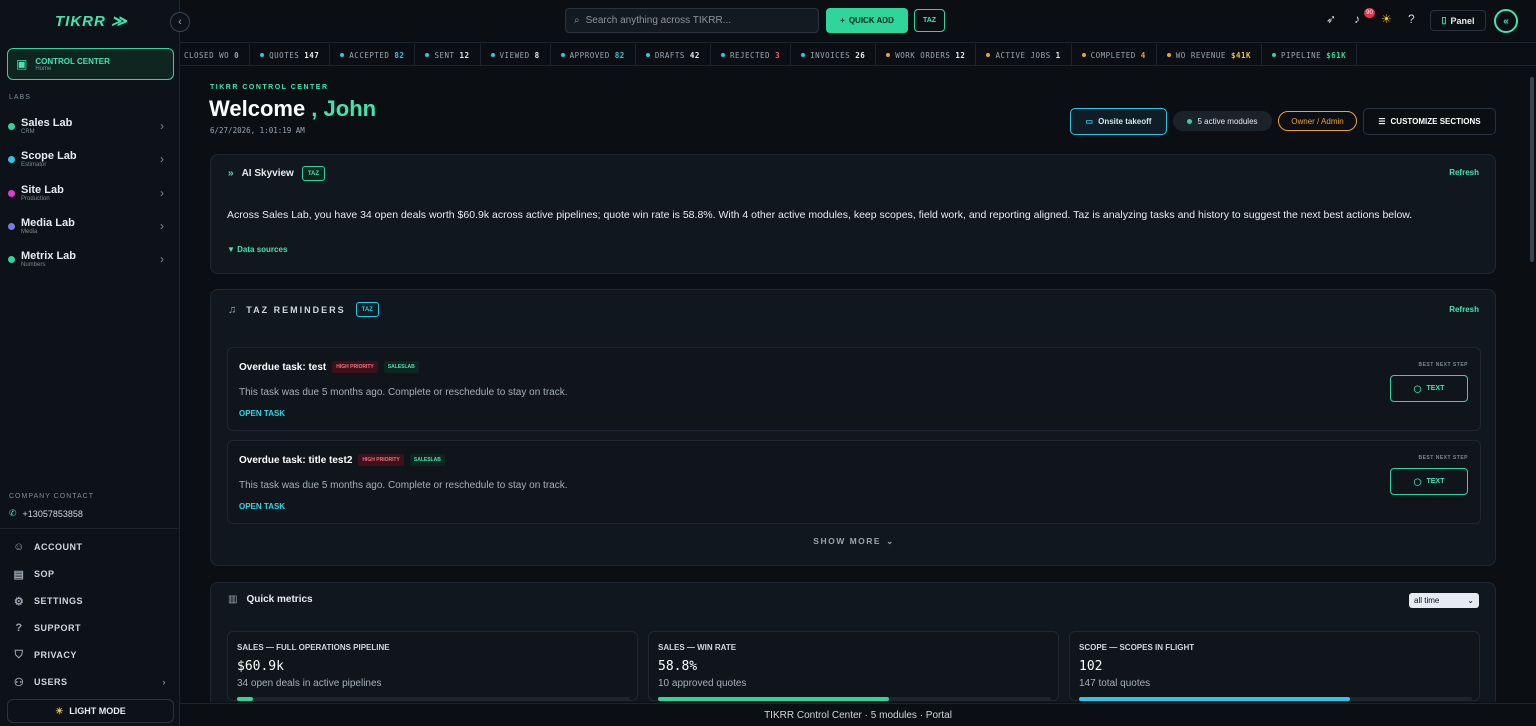 Image resolution: width=1536 pixels, height=726 pixels. Describe the element at coordinates (269, 87) in the screenshot. I see `page-eyebrow: TIKRR CONTROL CENTER` at that location.